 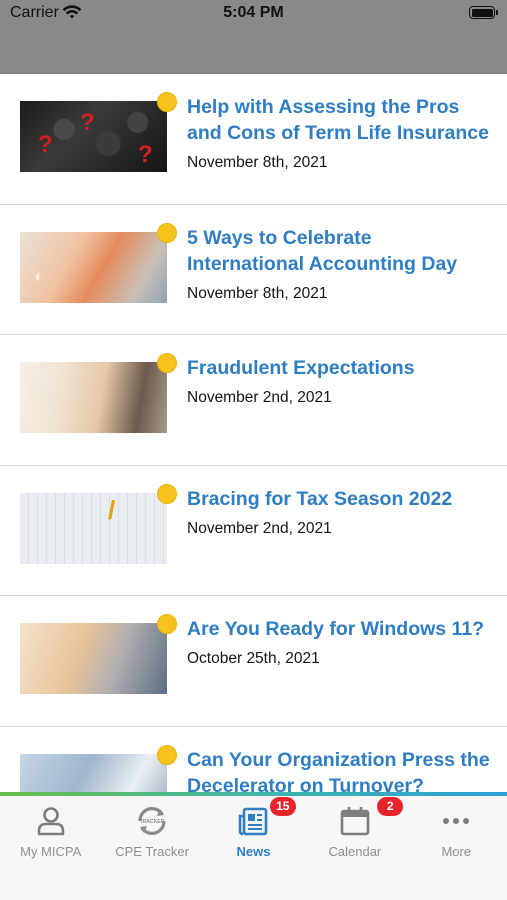 I want to click on battery-icon, so click(x=483, y=12).